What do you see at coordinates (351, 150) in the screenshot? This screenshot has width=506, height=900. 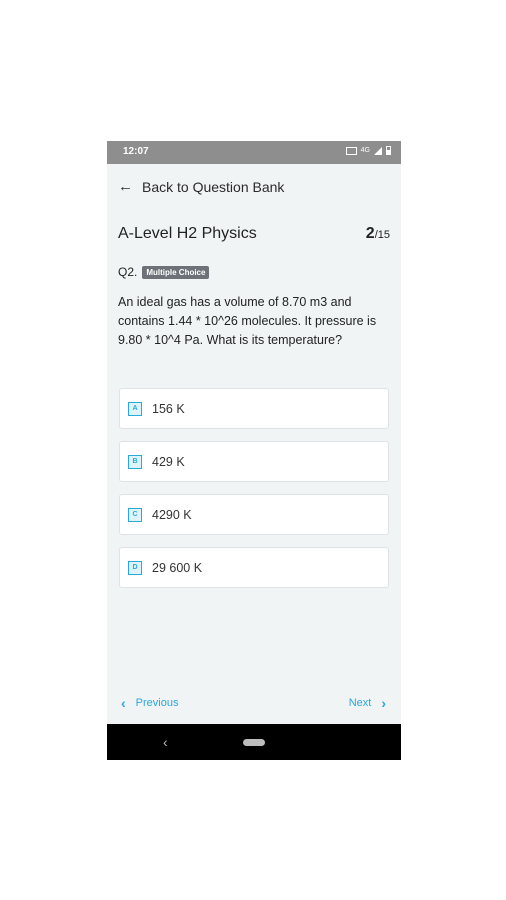 I see `screen-icon` at bounding box center [351, 150].